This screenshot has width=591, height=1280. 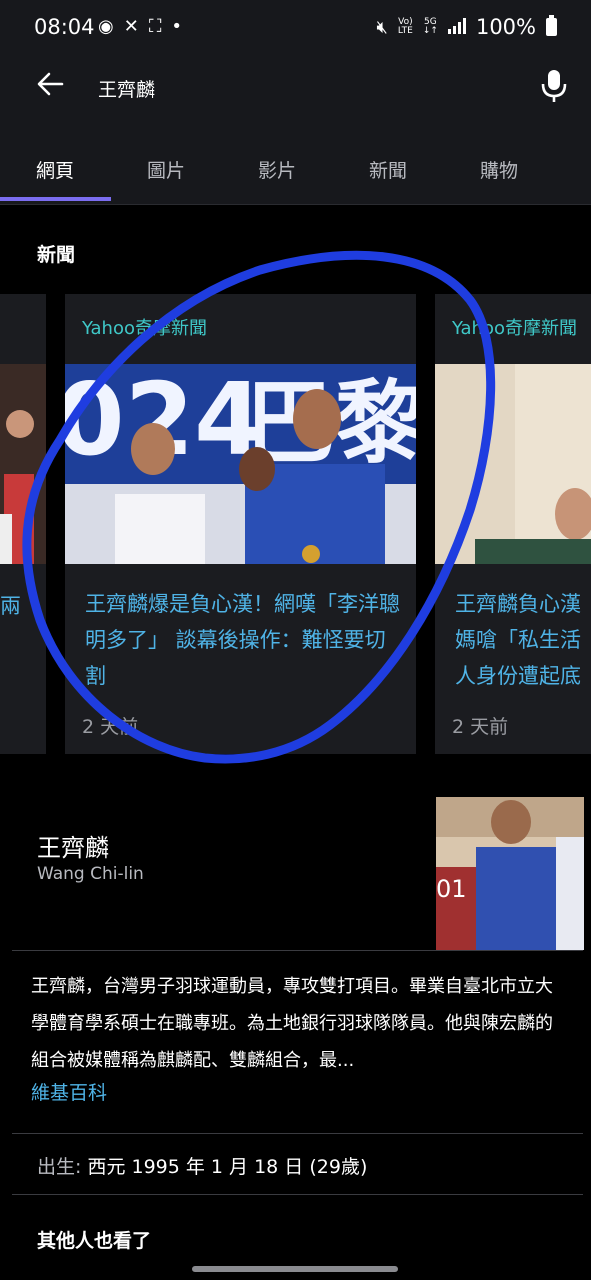 I want to click on tab-news: 新聞, so click(x=388, y=169).